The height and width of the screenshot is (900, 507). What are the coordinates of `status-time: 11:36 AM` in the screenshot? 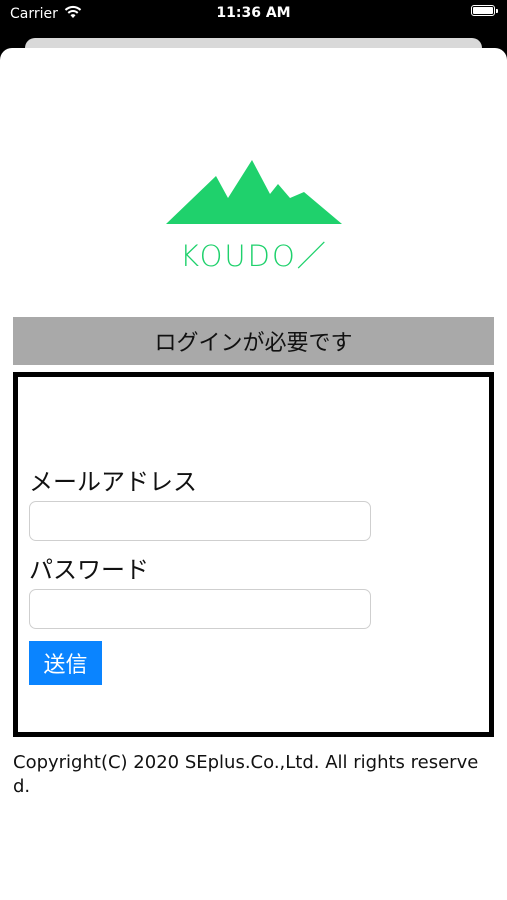 It's located at (253, 13).